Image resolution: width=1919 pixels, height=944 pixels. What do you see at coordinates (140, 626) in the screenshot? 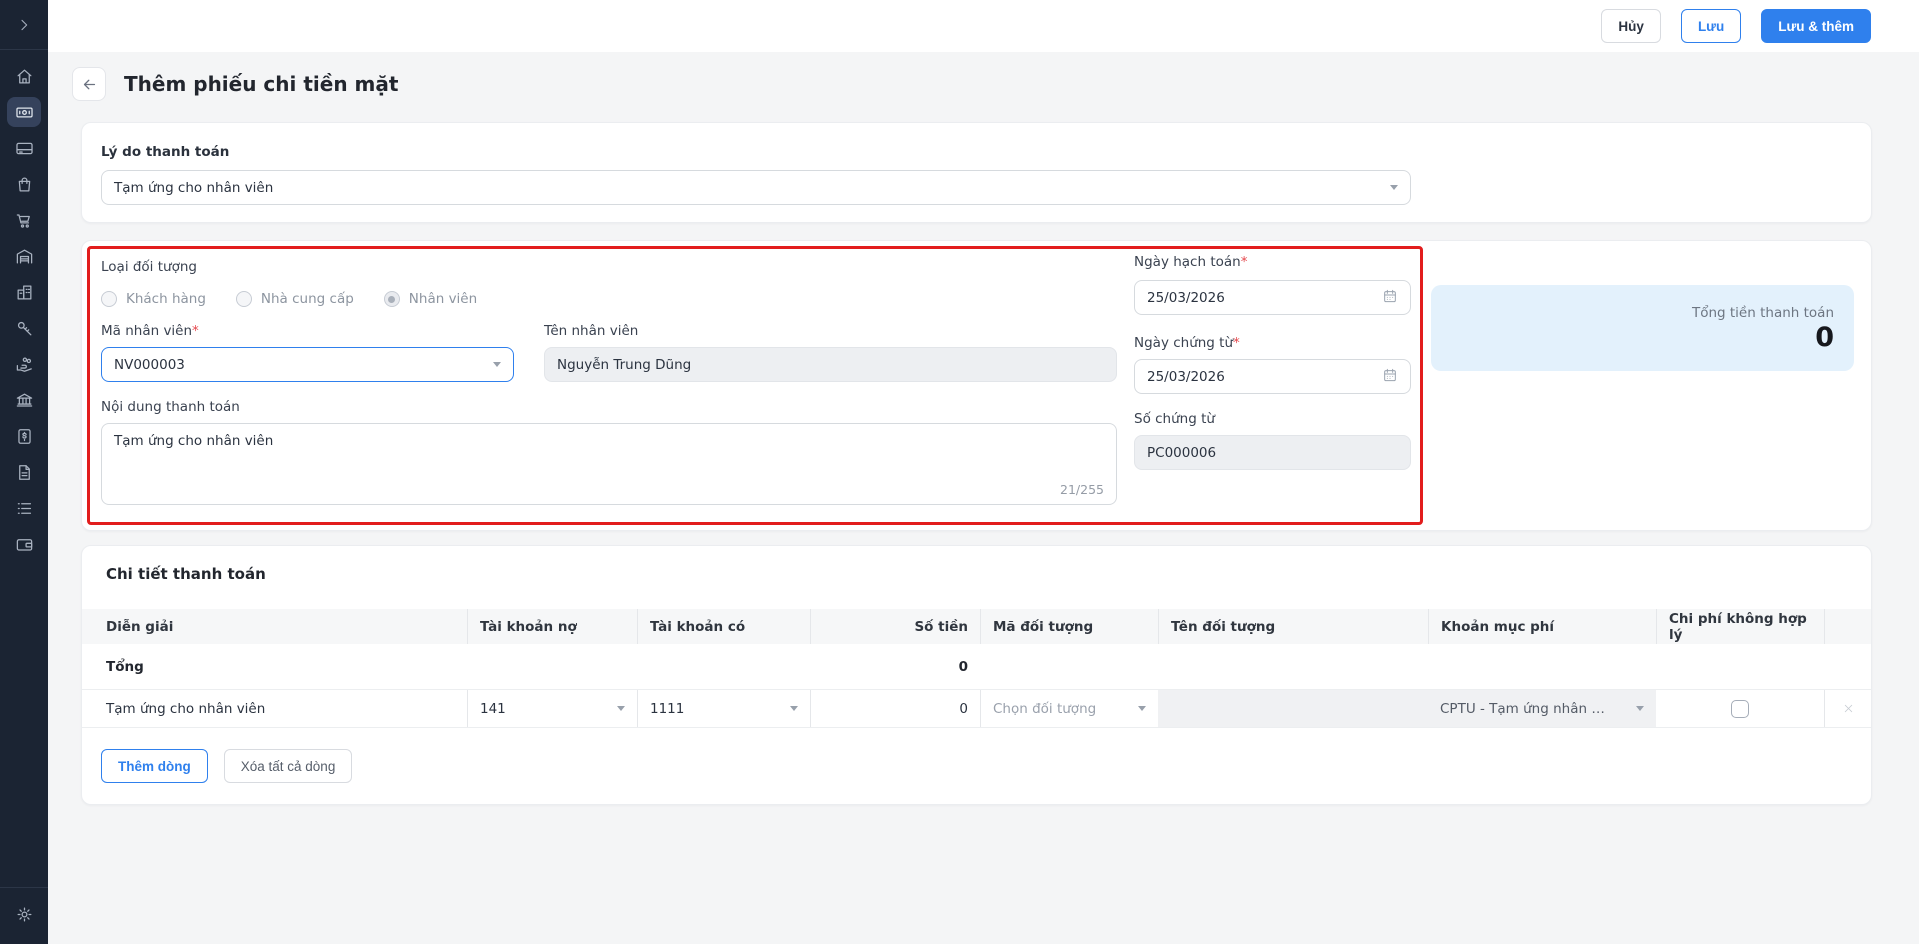
I see `col-header-description: Diễn giải` at bounding box center [140, 626].